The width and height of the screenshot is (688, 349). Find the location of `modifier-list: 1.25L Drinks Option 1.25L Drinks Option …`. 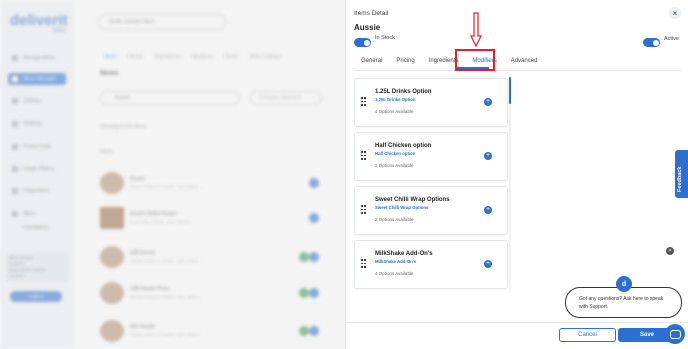

modifier-list: 1.25L Drinks Option 1.25L Drinks Option … is located at coordinates (433, 185).